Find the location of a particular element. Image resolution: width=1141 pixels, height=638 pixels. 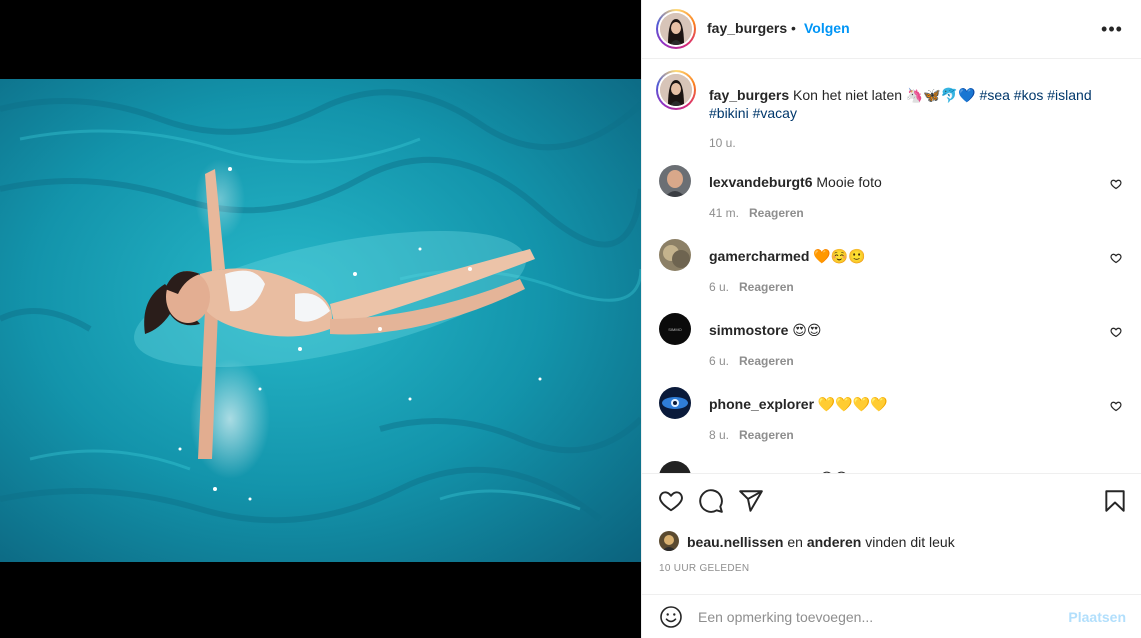

comment-item: x_rawienliye777 😍😍 is located at coordinates (894, 467).